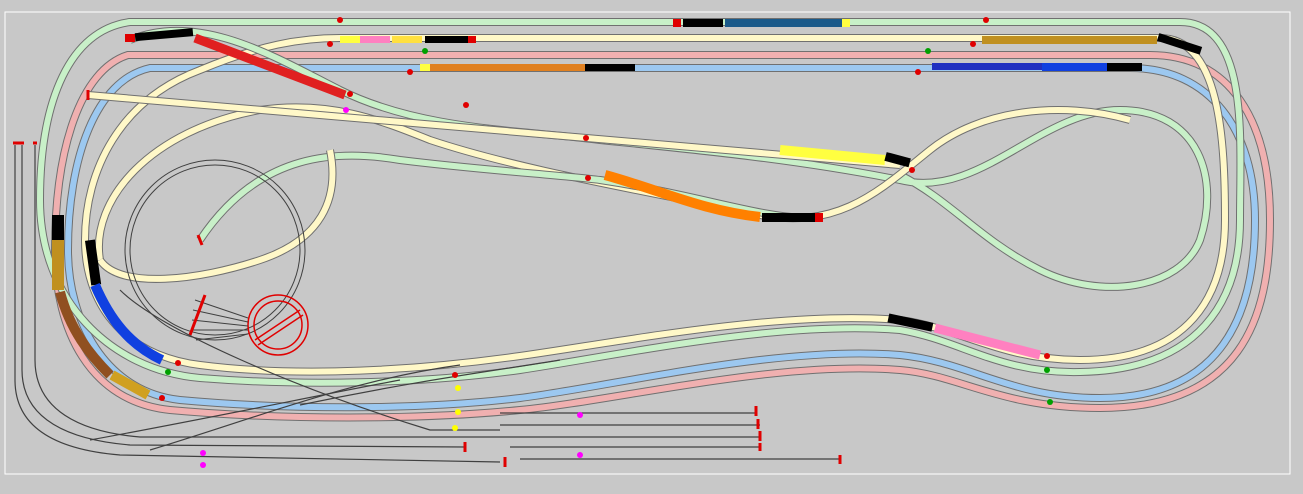  I want to click on orange-freight-train-top, so click(527, 67).